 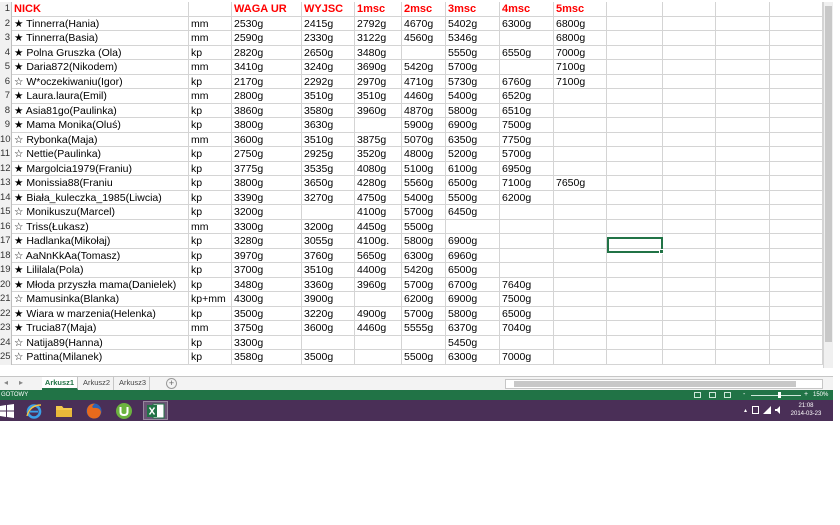 What do you see at coordinates (6, 81) in the screenshot?
I see `row-number: 6` at bounding box center [6, 81].